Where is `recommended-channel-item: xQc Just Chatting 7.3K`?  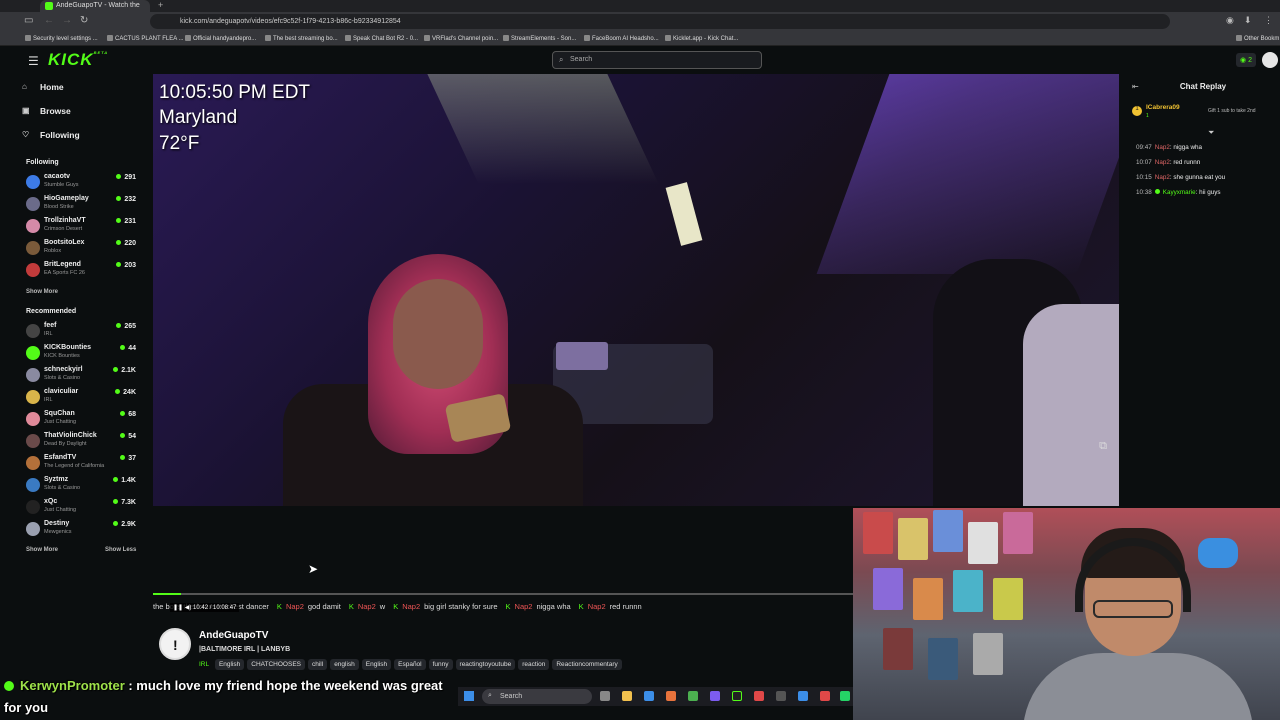
recommended-channel-item: xQc Just Chatting 7.3K is located at coordinates (82, 508).